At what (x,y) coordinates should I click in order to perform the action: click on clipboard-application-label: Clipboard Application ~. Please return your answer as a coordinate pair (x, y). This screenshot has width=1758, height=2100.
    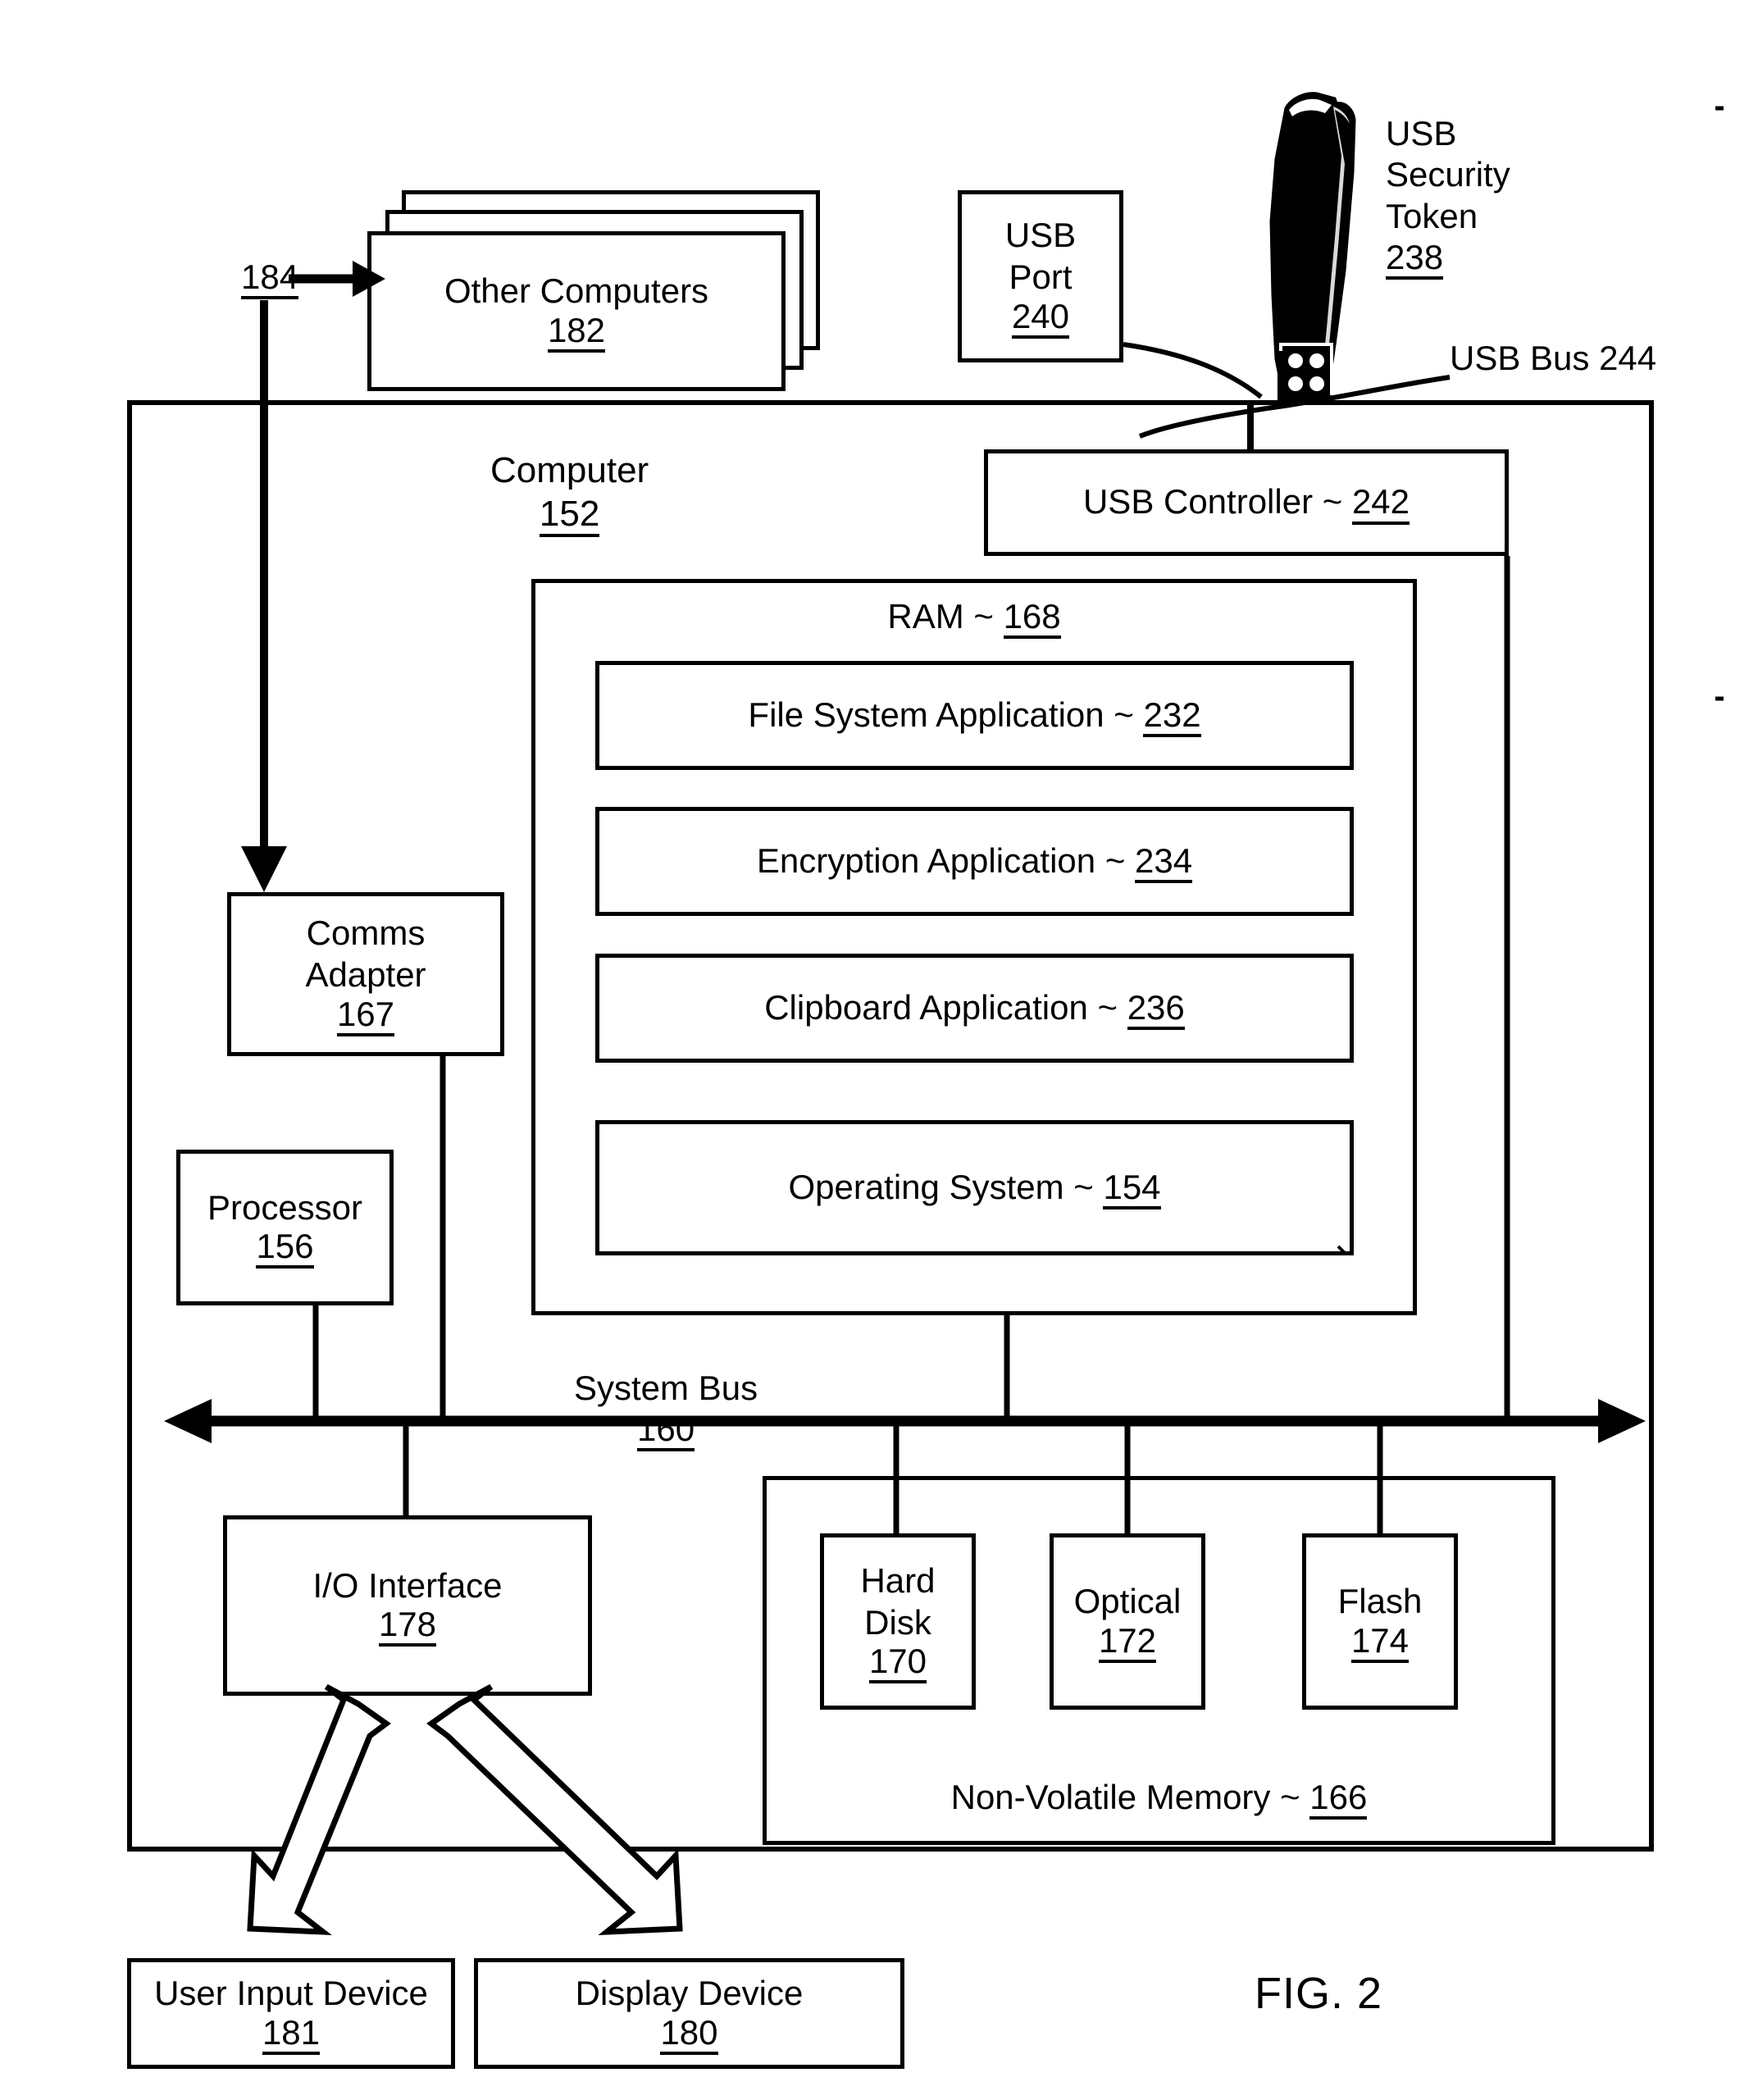
    Looking at the image, I should click on (941, 1007).